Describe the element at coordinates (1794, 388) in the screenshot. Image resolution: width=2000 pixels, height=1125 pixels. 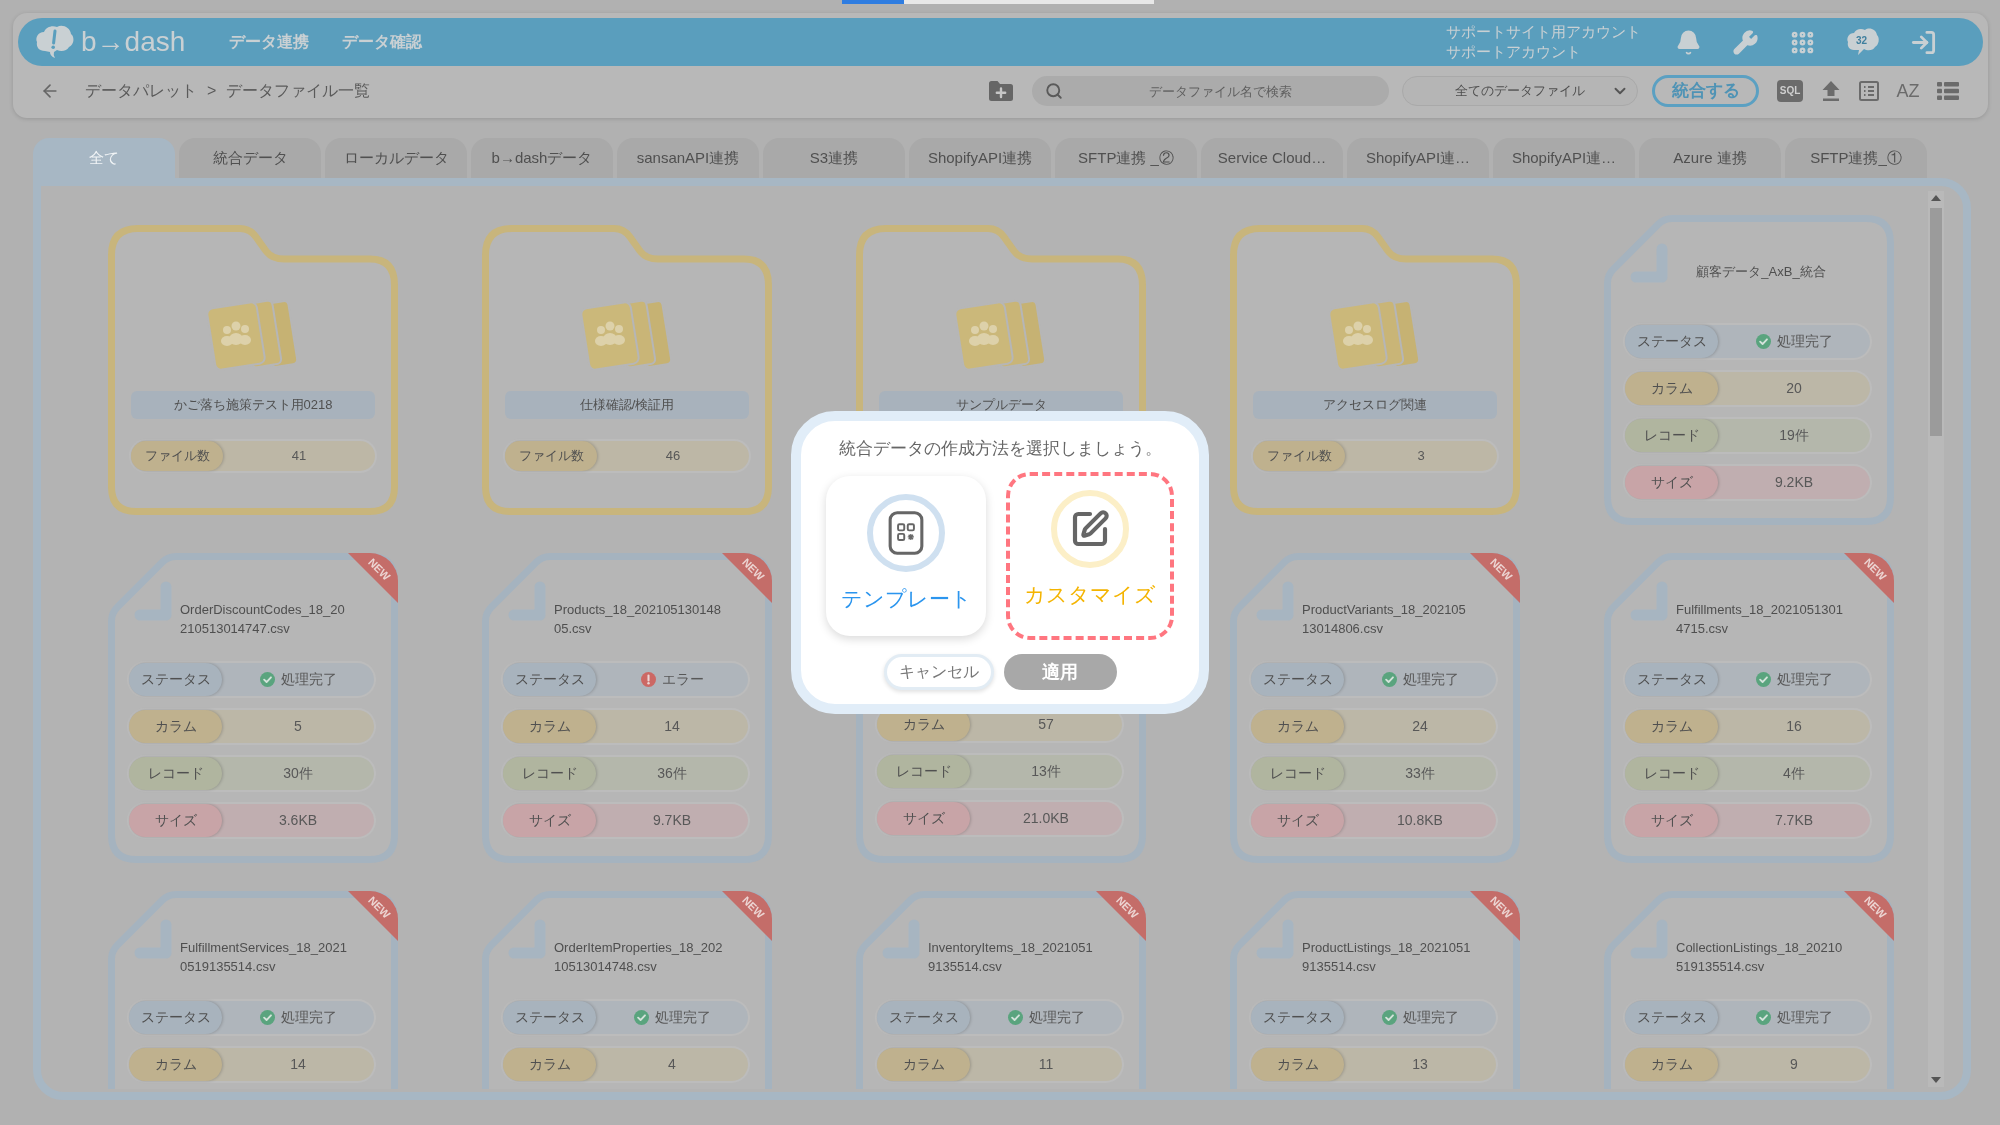
I see `info-value: 20` at that location.